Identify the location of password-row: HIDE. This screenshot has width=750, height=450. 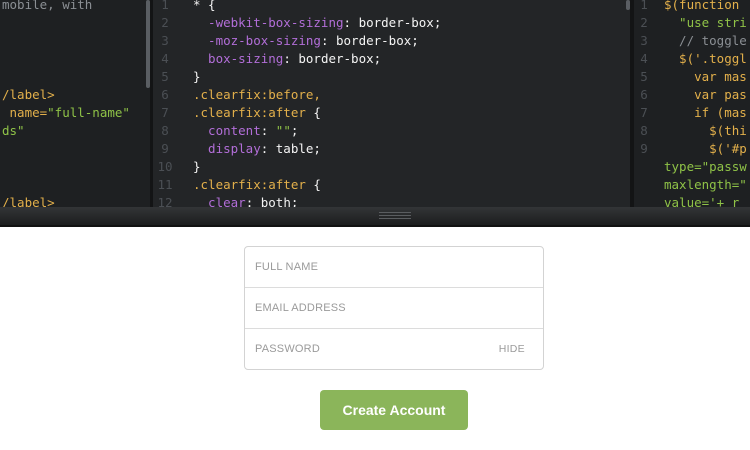
(394, 349).